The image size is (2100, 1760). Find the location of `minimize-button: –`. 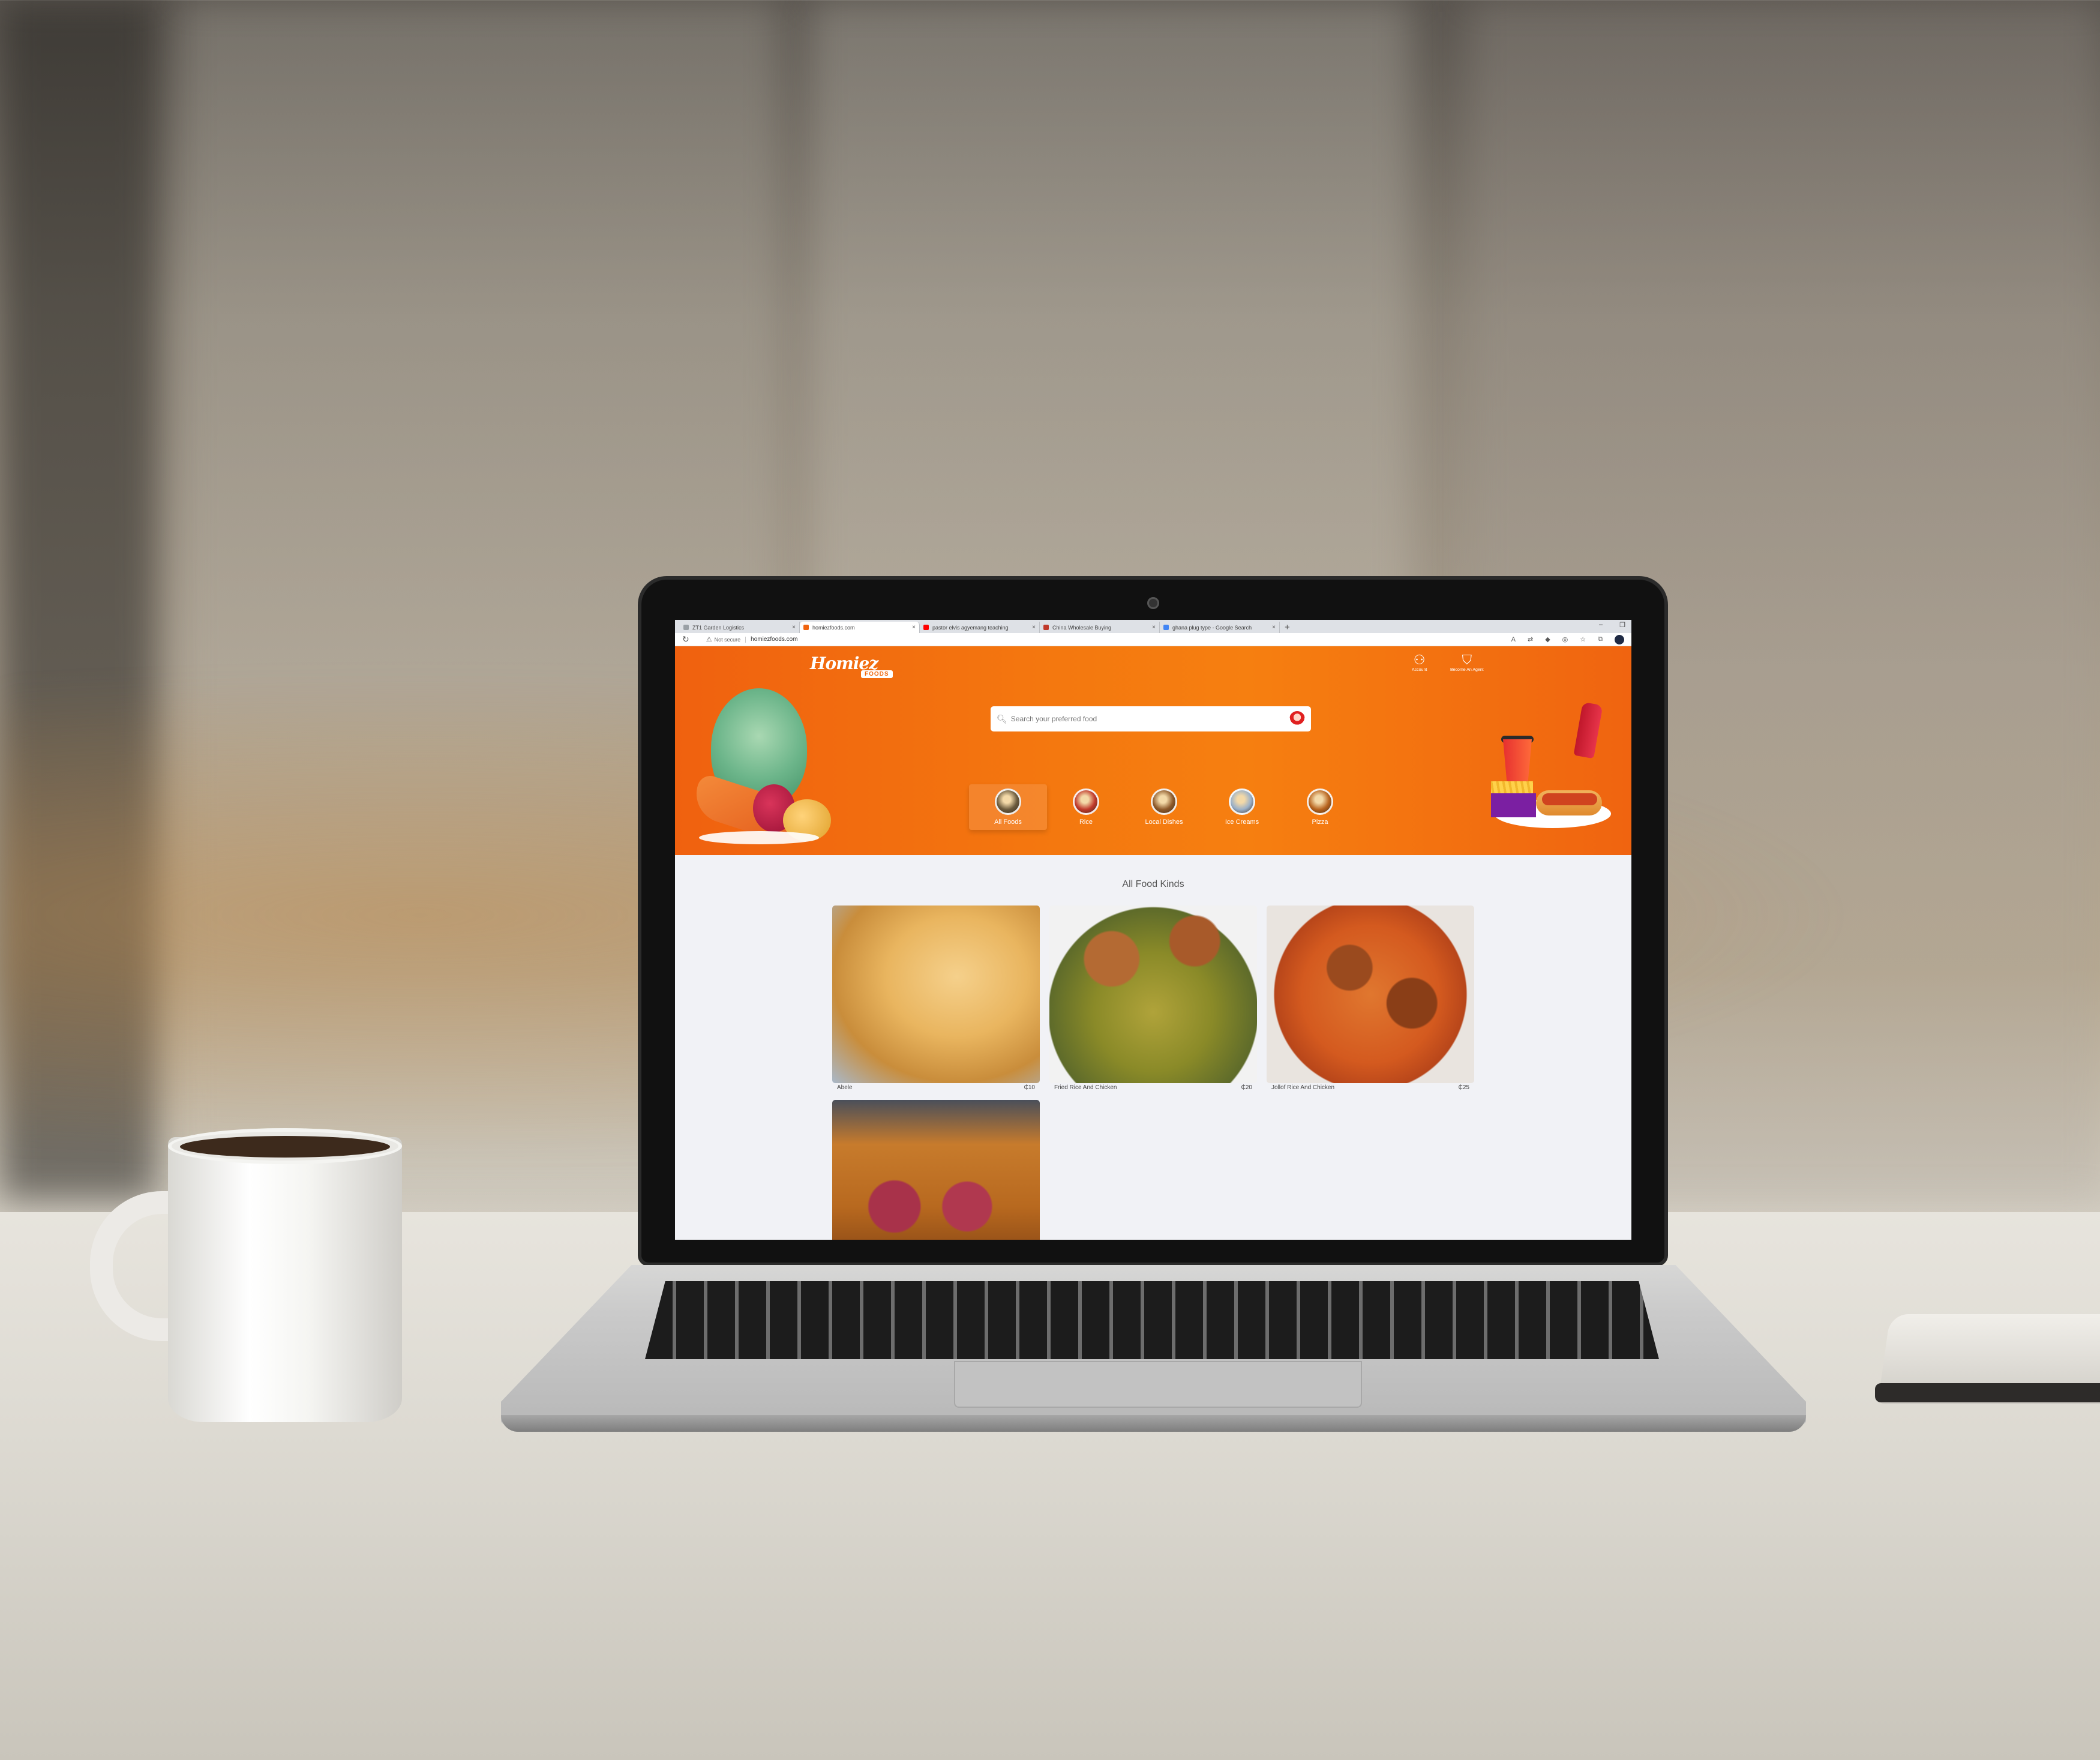

minimize-button: – is located at coordinates (1601, 625).